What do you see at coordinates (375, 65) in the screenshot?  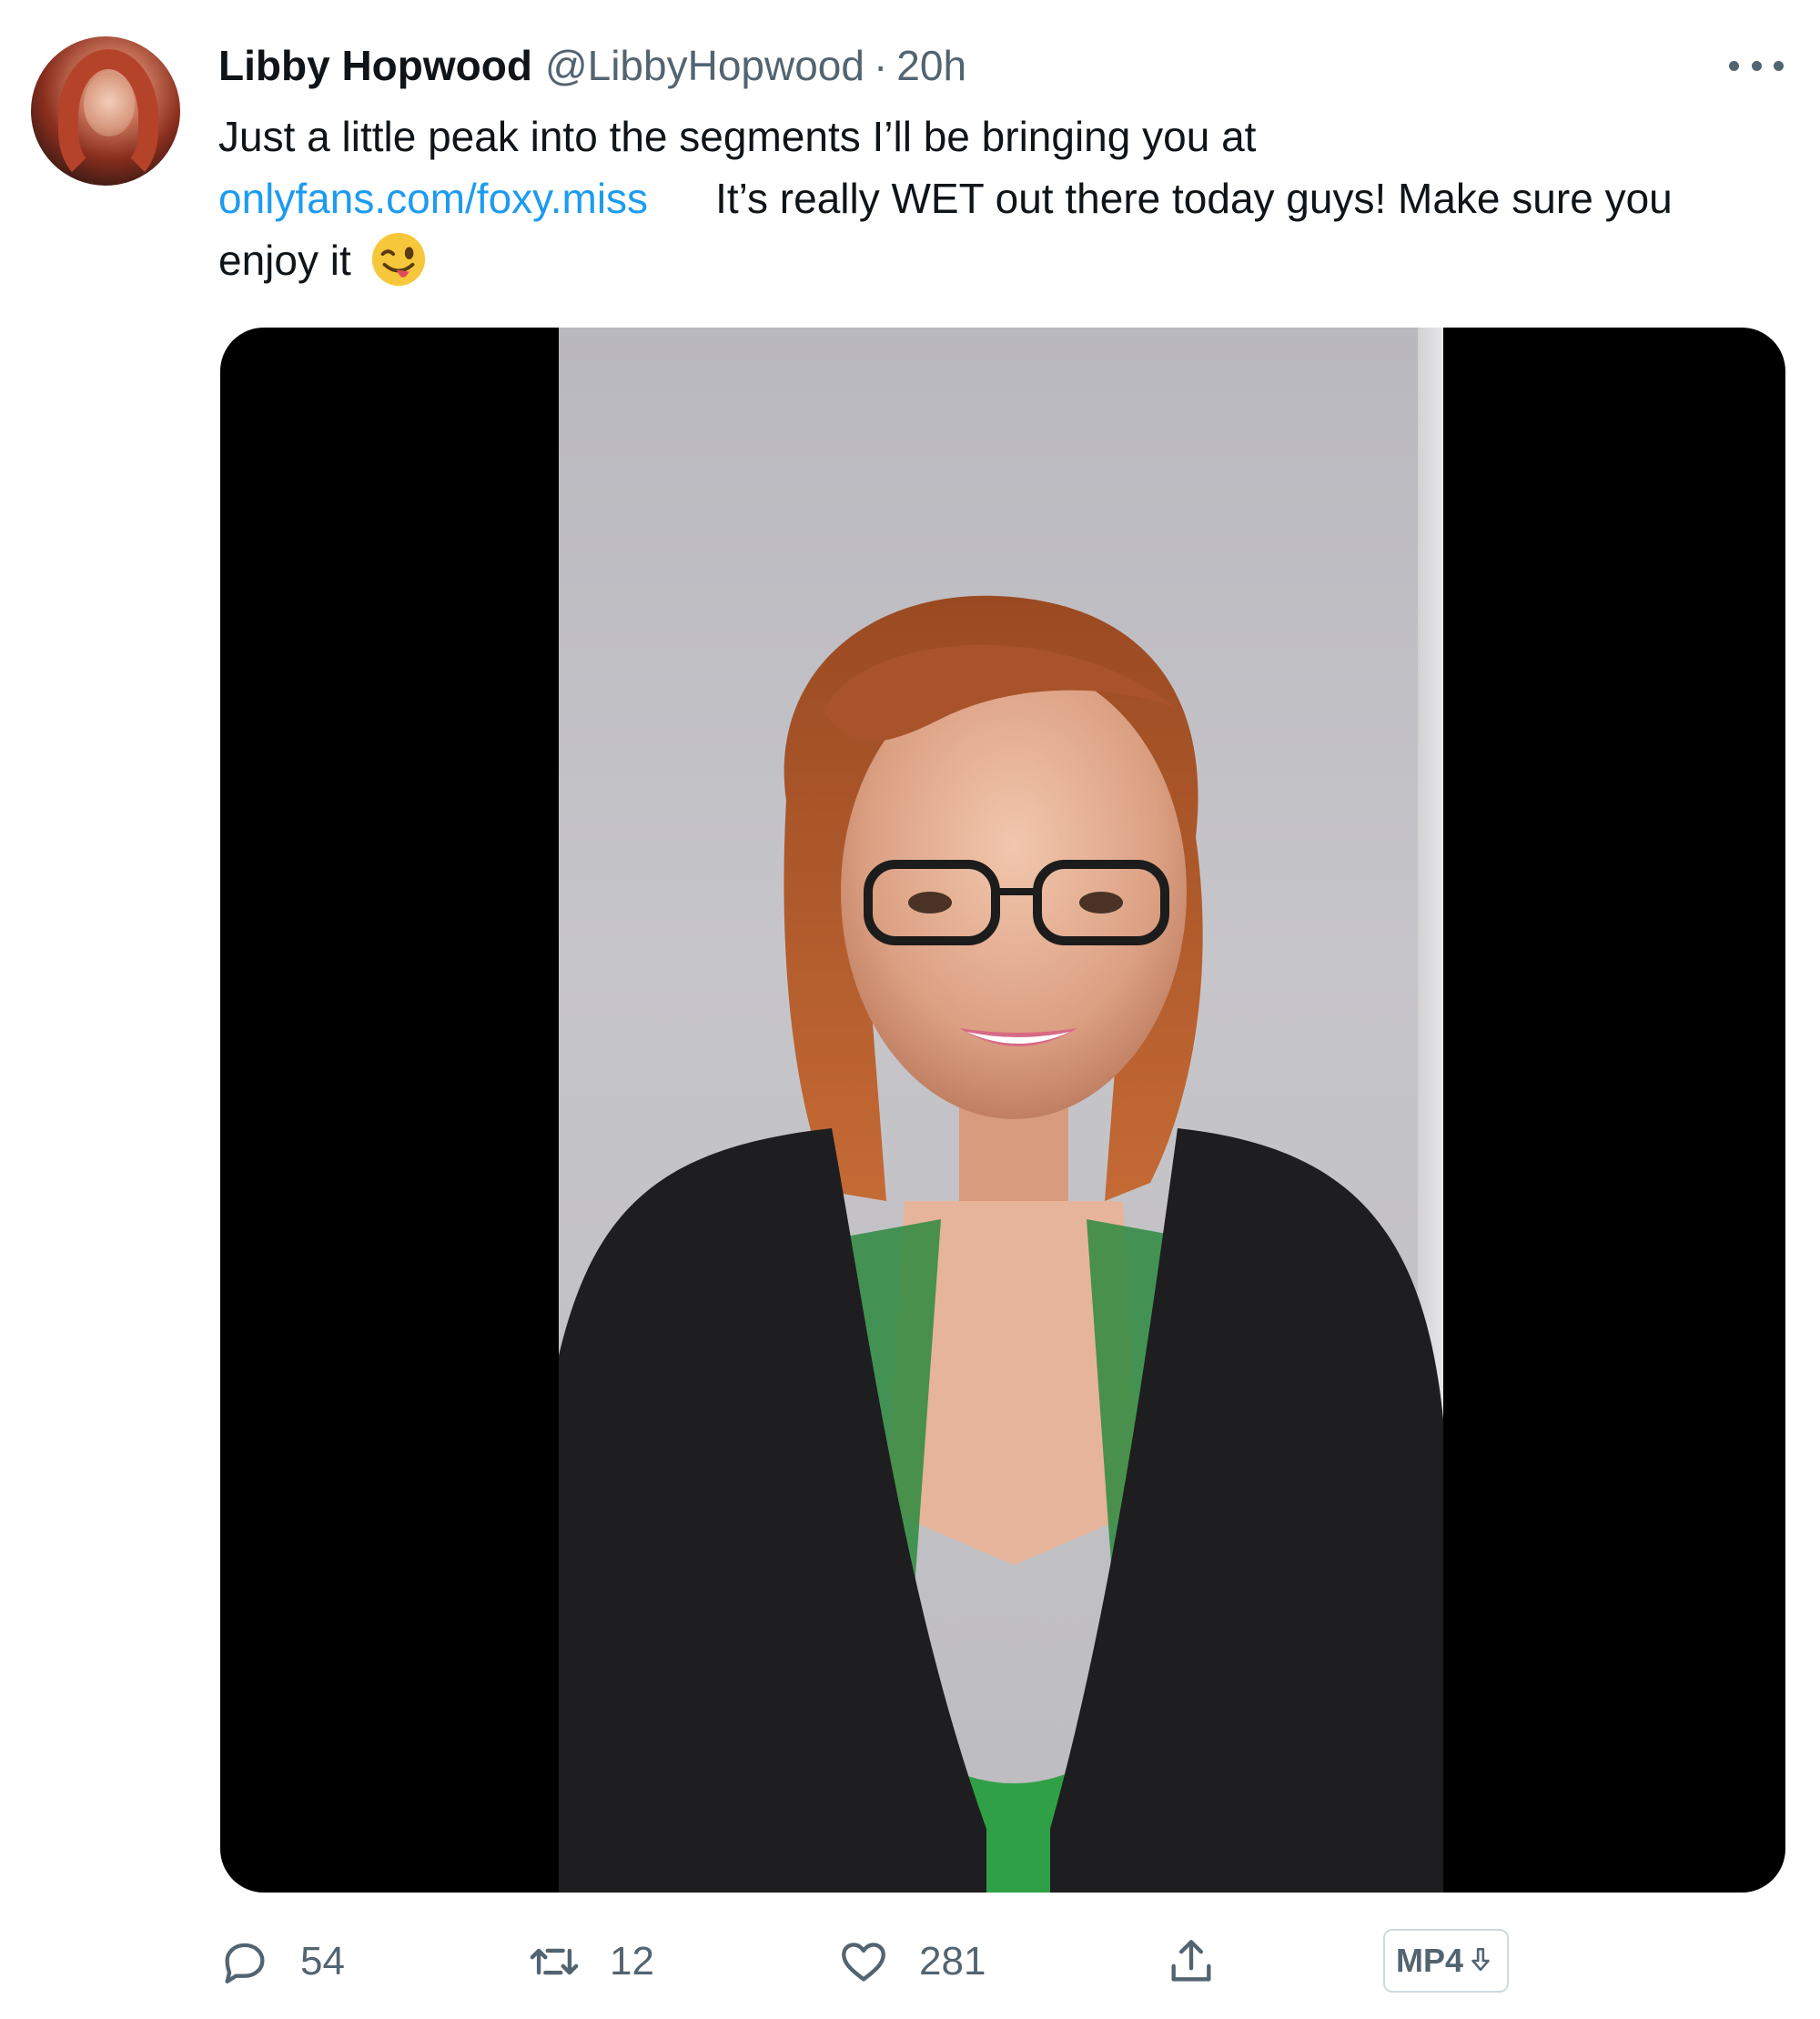 I see `display-name: Libby Hopwood` at bounding box center [375, 65].